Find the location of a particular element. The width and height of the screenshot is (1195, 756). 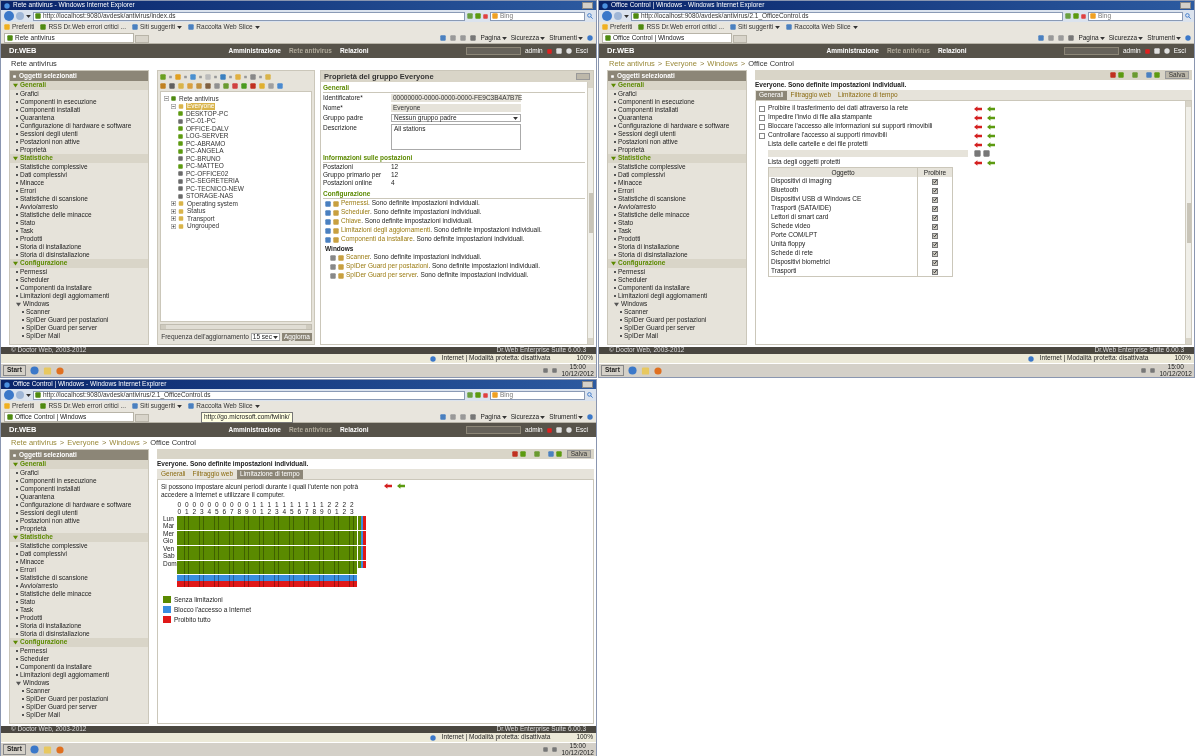

path-input-field is located at coordinates (868, 153).